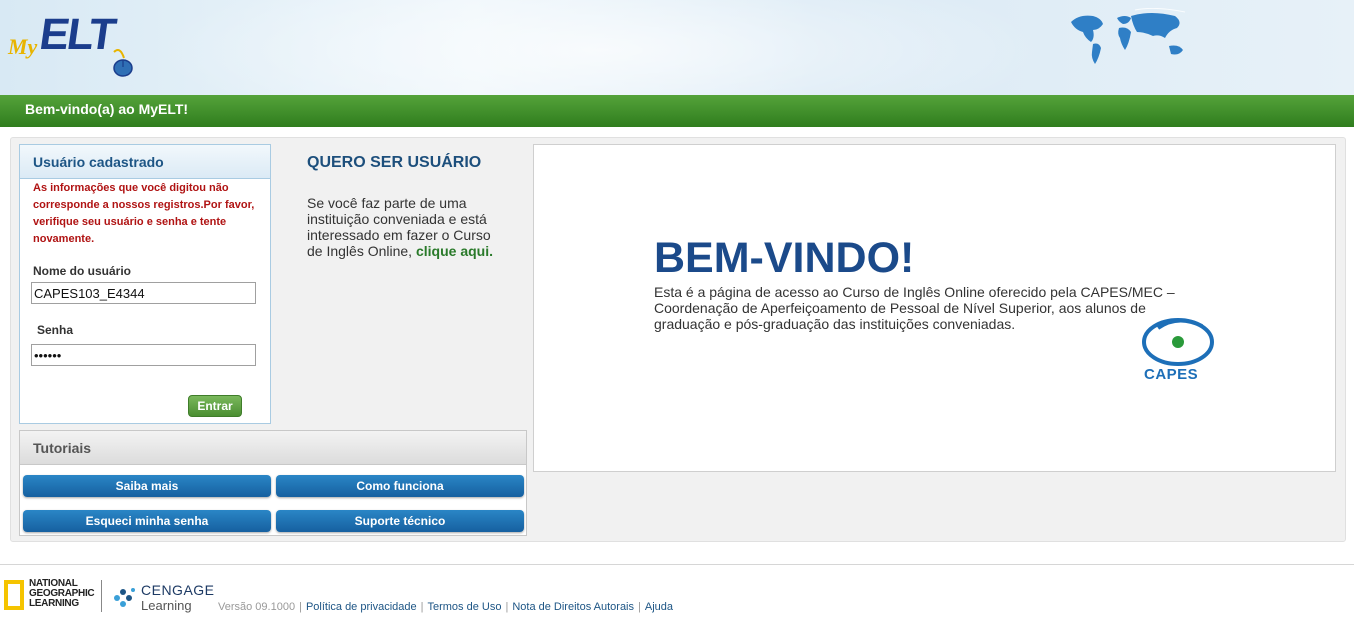 This screenshot has height=626, width=1354. I want to click on username-label: Nome do usuário, so click(82, 271).